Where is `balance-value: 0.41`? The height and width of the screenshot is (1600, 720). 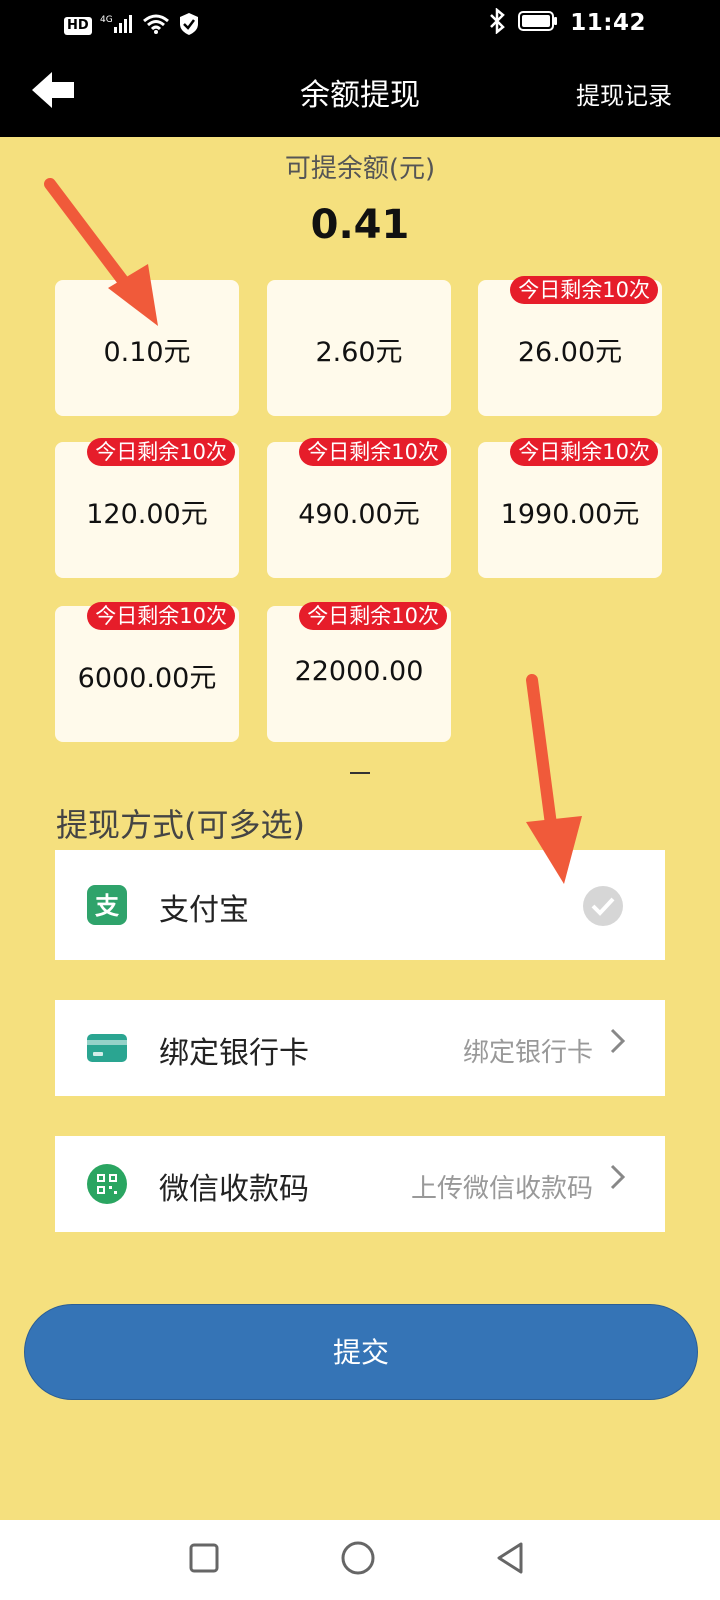
balance-value: 0.41 is located at coordinates (360, 225).